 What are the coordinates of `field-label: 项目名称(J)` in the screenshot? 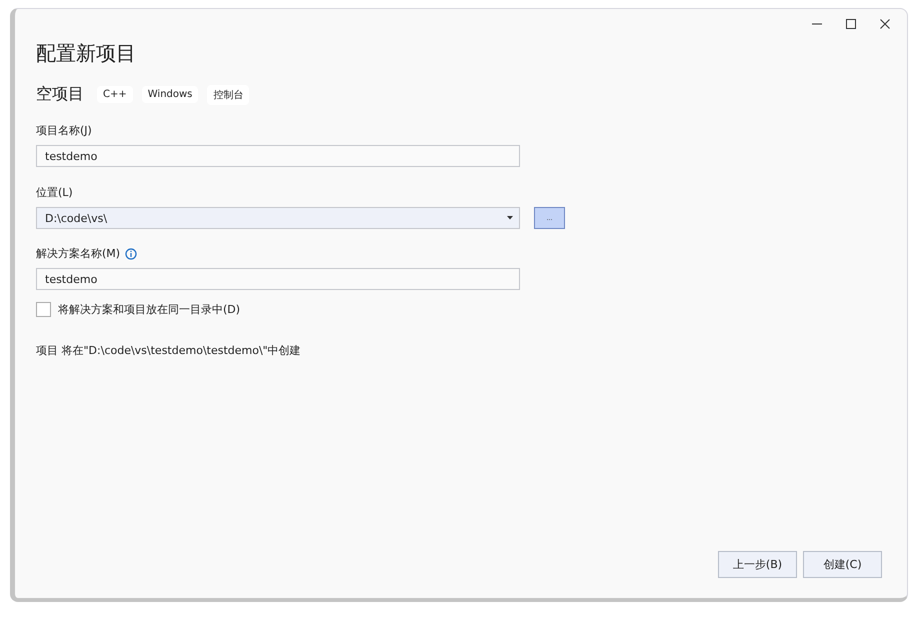 It's located at (64, 130).